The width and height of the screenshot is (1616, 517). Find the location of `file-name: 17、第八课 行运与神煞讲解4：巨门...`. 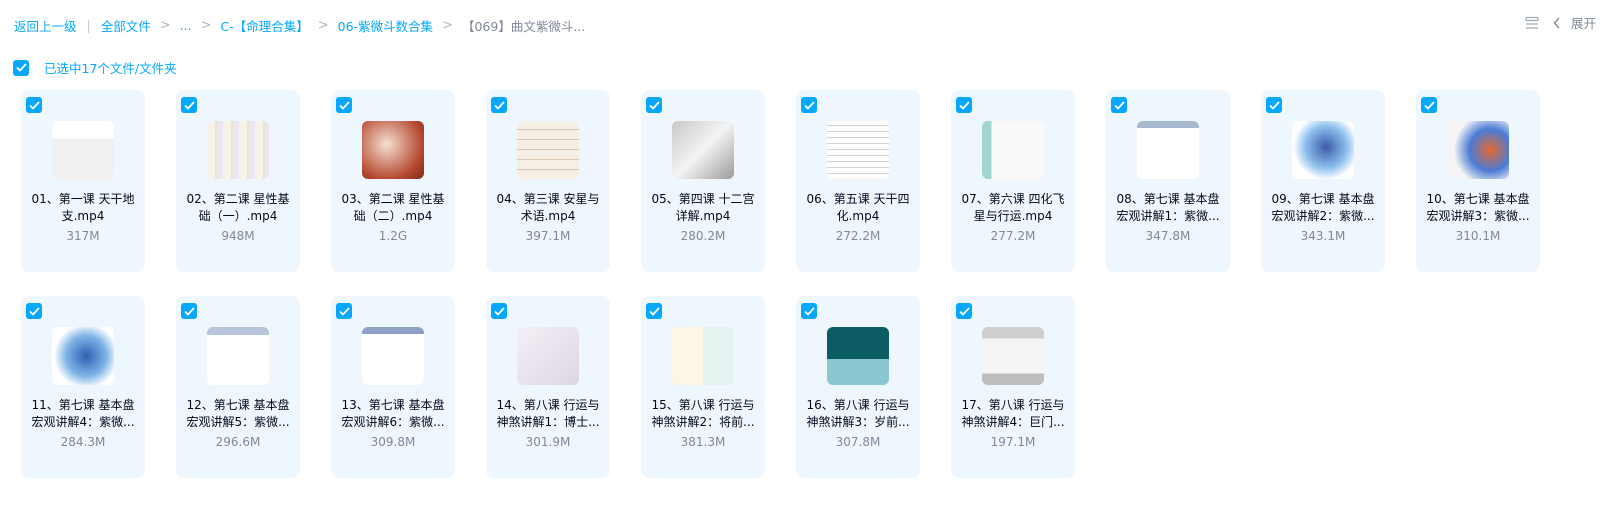

file-name: 17、第八课 行运与神煞讲解4：巨门... is located at coordinates (1013, 413).